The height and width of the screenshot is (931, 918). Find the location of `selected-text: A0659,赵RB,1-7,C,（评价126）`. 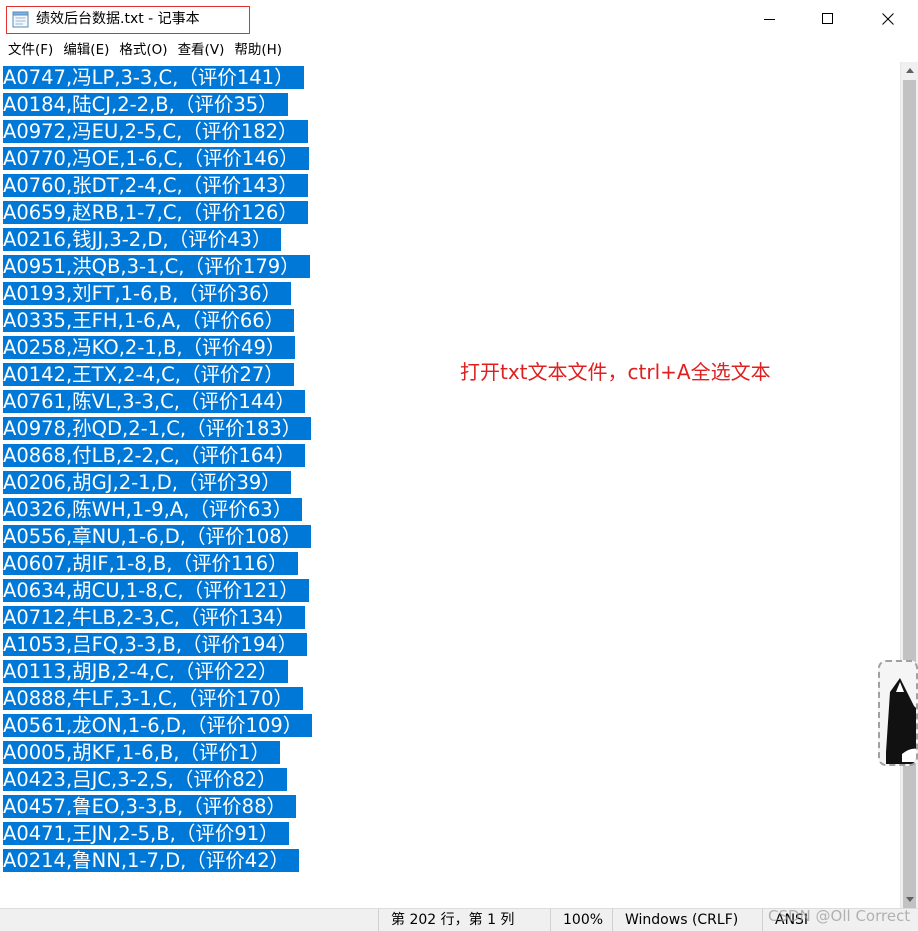

selected-text: A0659,赵RB,1-7,C,（评价126） is located at coordinates (155, 212).